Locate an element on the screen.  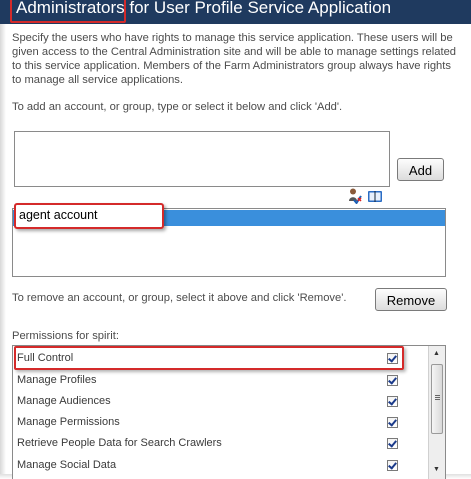
permission-row-manage-social-data: Manage Social Data is located at coordinates (221, 466).